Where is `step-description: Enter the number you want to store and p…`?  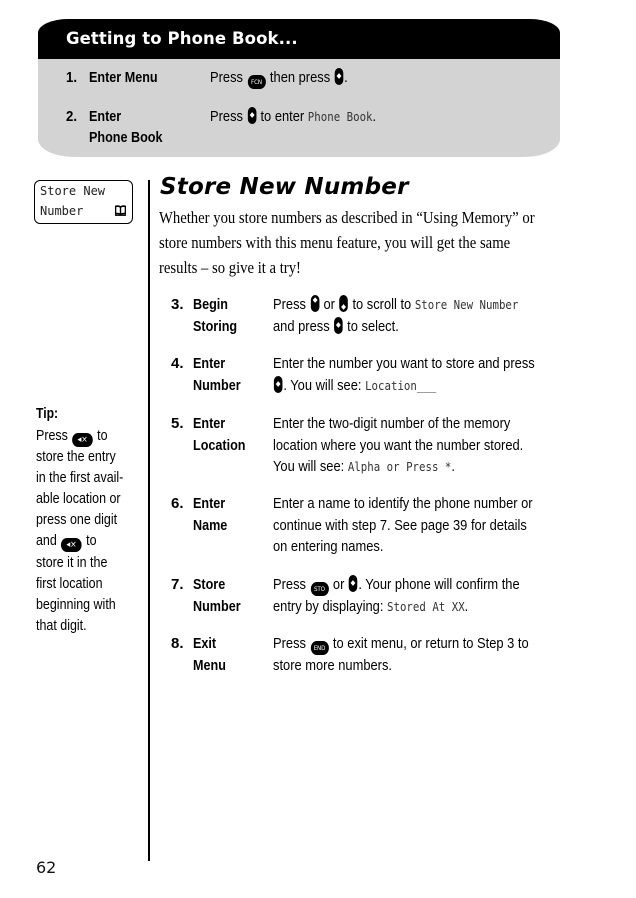
step-description: Enter the number you want to store and p… is located at coordinates (404, 374).